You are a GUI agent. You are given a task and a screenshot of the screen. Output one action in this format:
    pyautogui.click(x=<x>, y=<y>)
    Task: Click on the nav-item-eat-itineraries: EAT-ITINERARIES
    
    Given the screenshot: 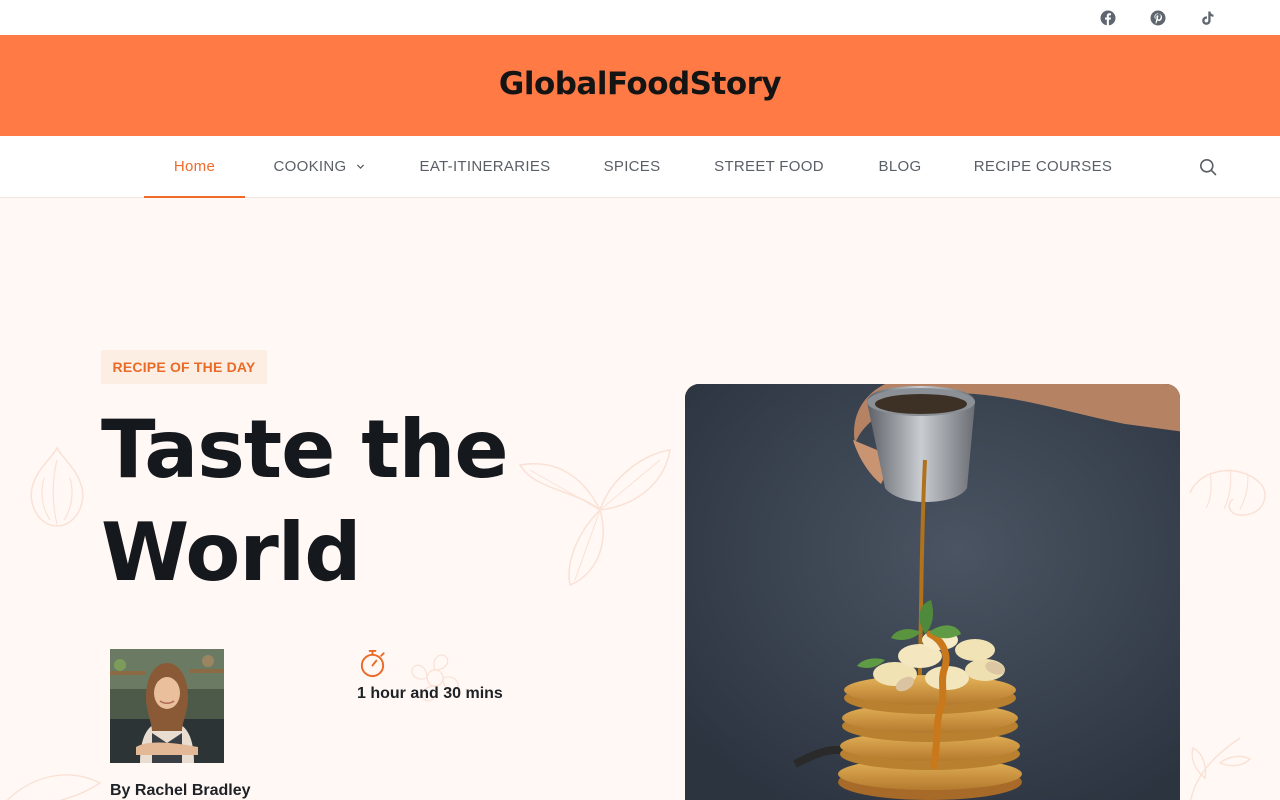 What is the action you would take?
    pyautogui.click(x=485, y=166)
    